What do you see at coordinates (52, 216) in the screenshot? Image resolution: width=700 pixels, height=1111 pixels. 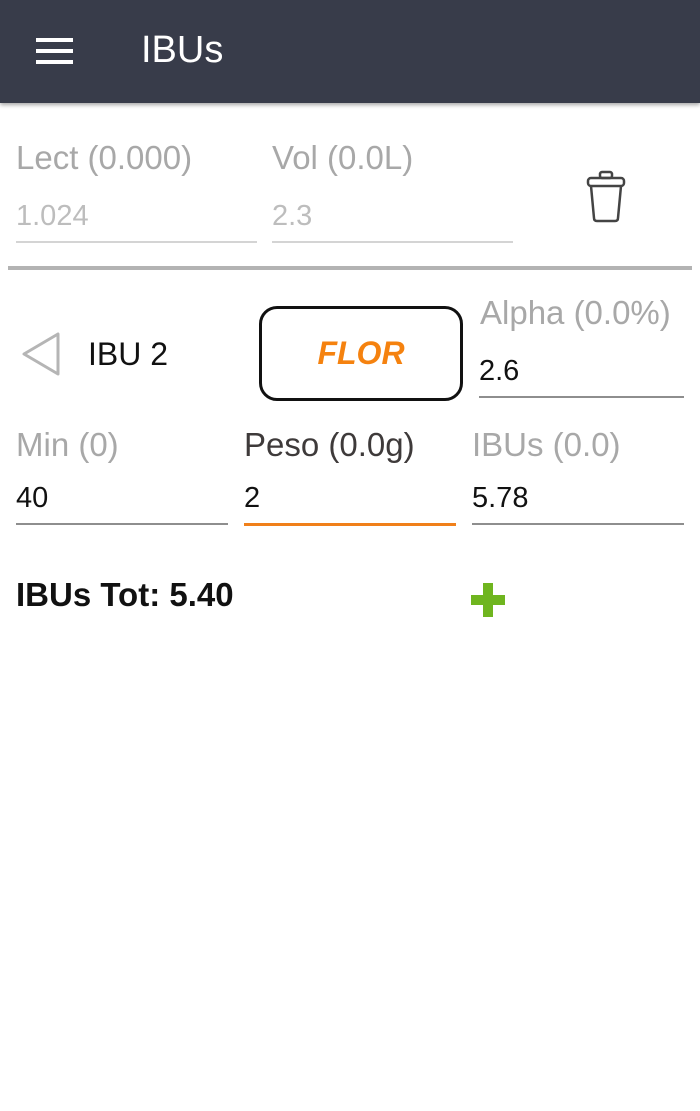 I see `lect-value: 1.024` at bounding box center [52, 216].